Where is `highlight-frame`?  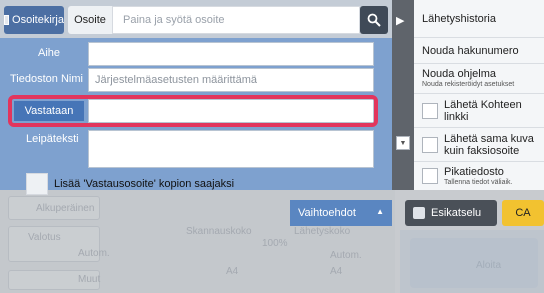 highlight-frame is located at coordinates (193, 111).